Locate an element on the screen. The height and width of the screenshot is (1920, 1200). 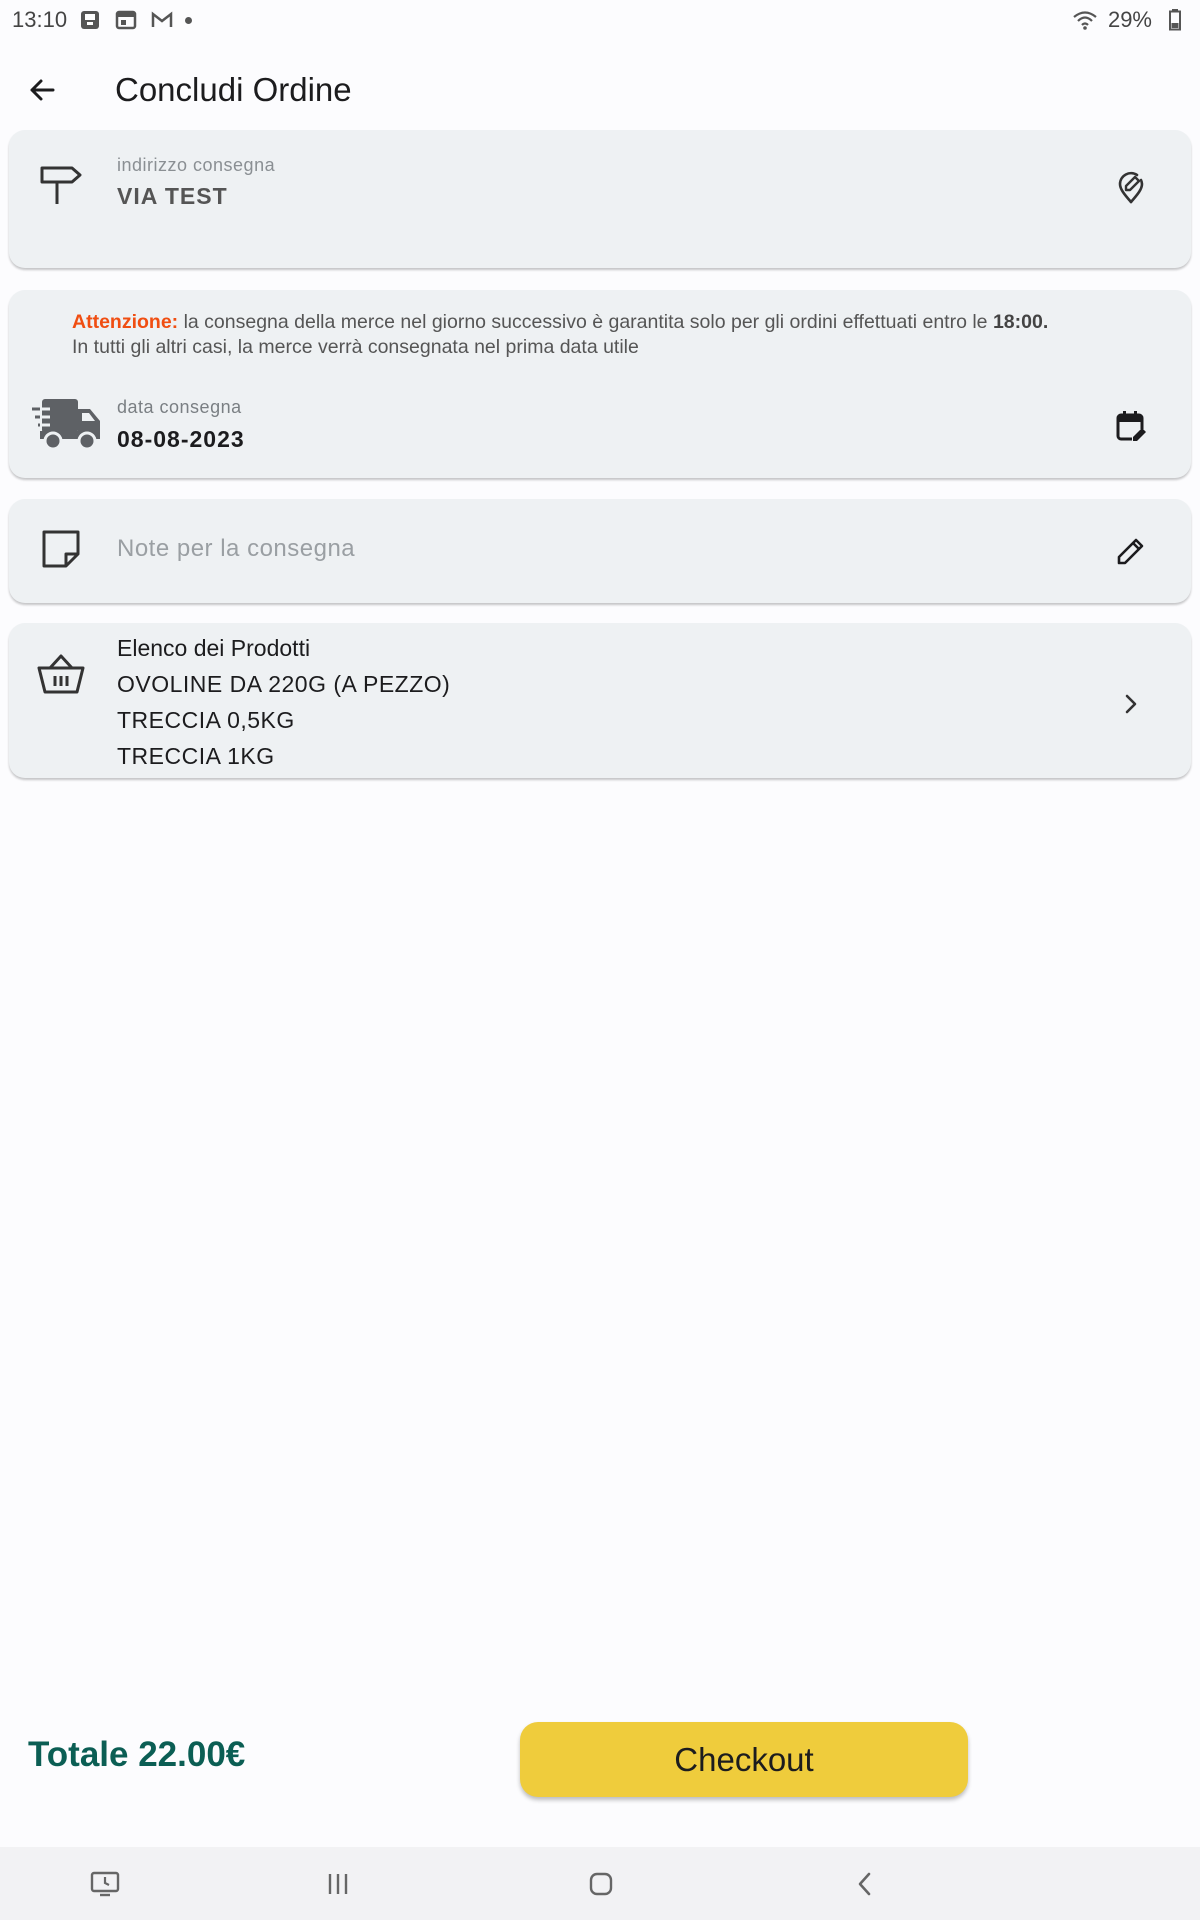
edit-address-button is located at coordinates (1131, 188).